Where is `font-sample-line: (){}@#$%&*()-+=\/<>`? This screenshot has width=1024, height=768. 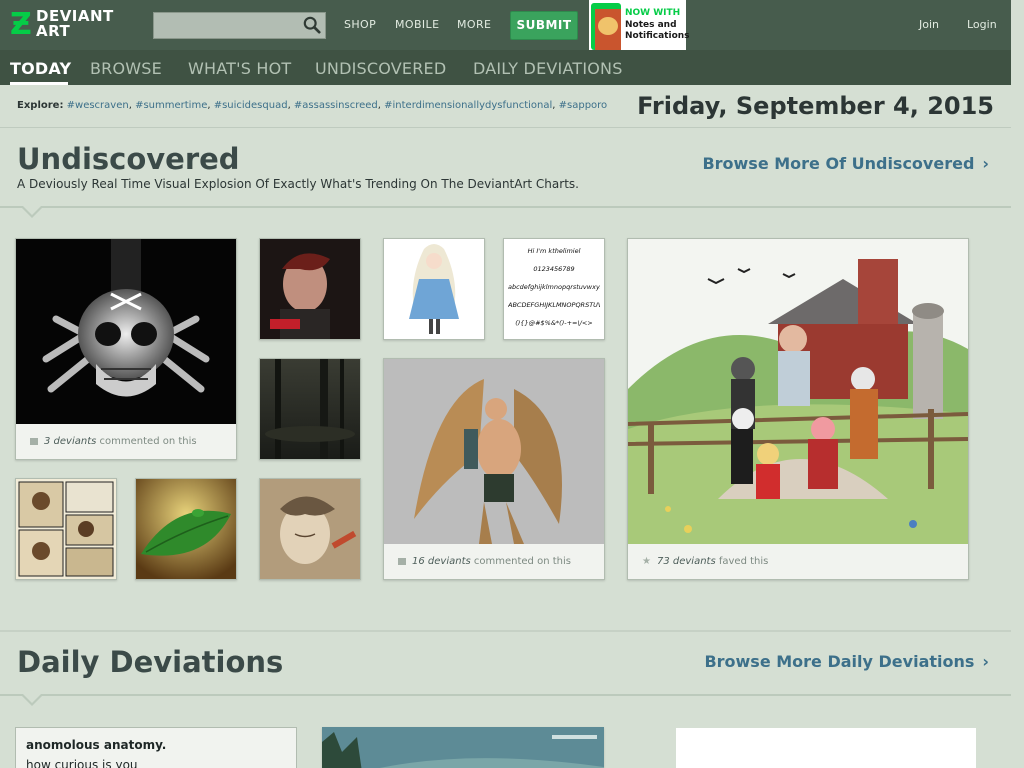
font-sample-line: (){}@#$%&*()-+=\/<> is located at coordinates (554, 323).